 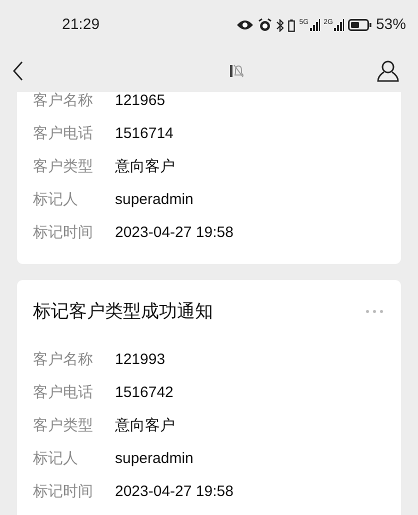 I want to click on bluetooth-icon, so click(x=280, y=25).